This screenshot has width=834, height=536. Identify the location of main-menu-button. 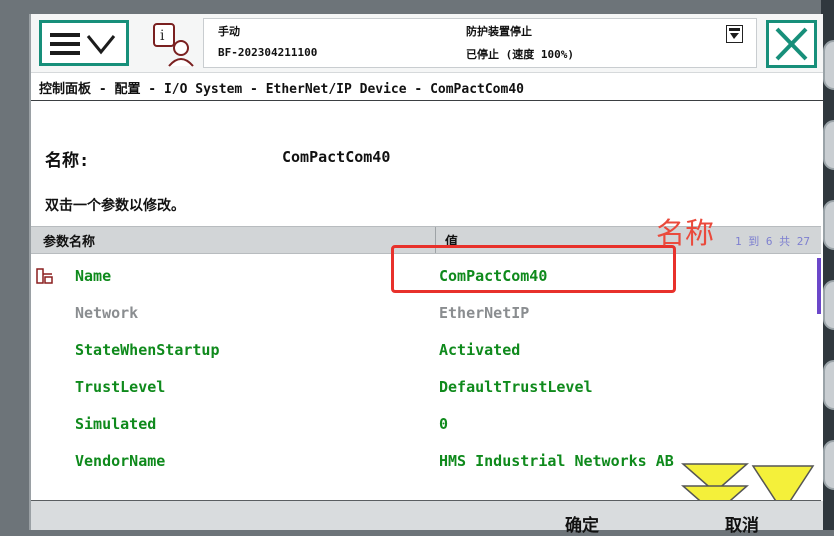
(84, 43).